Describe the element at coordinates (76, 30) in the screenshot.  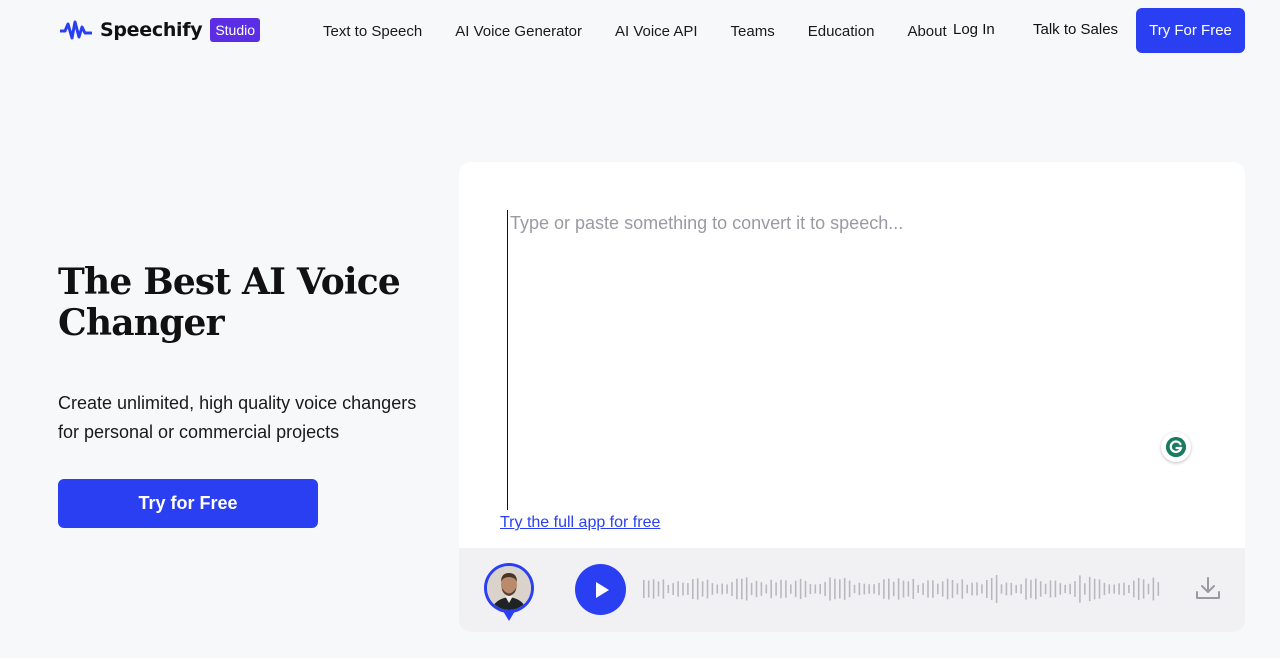
I see `waveform-logo-icon` at that location.